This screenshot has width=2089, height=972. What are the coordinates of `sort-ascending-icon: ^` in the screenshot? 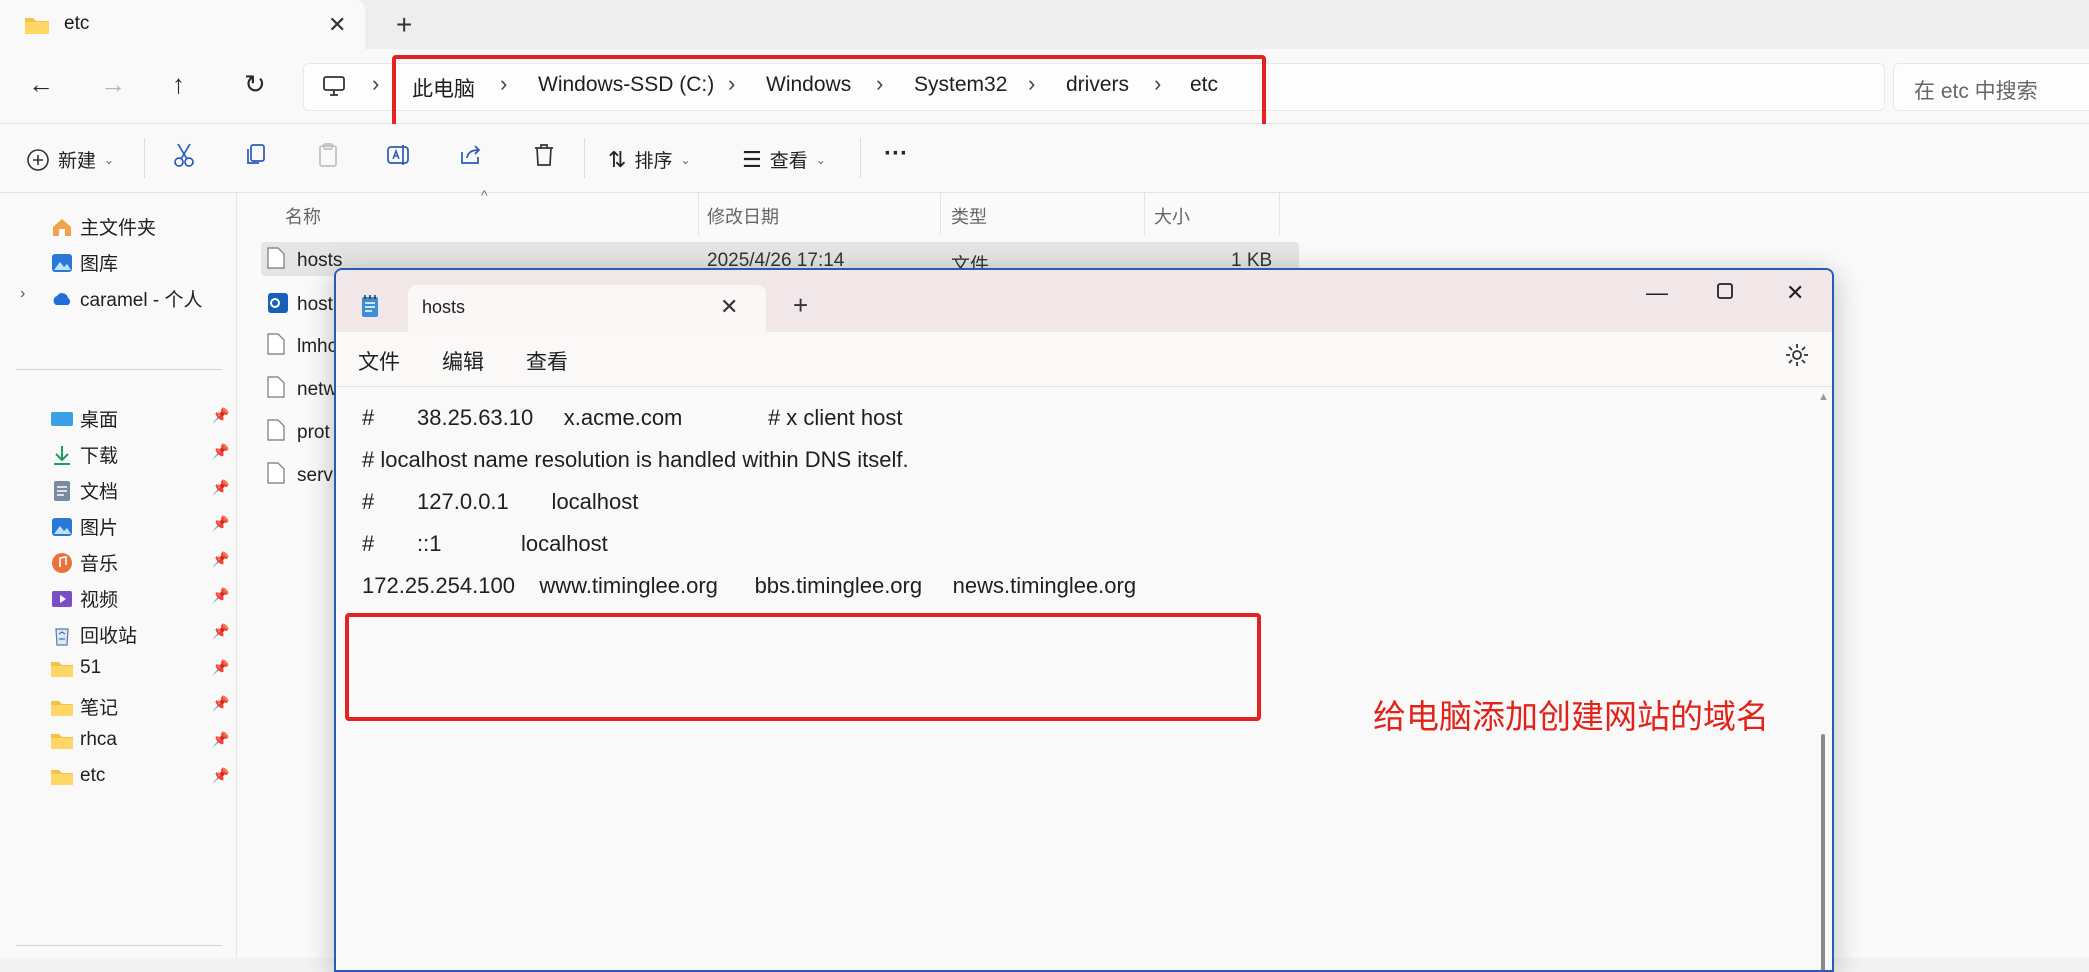 It's located at (484, 195).